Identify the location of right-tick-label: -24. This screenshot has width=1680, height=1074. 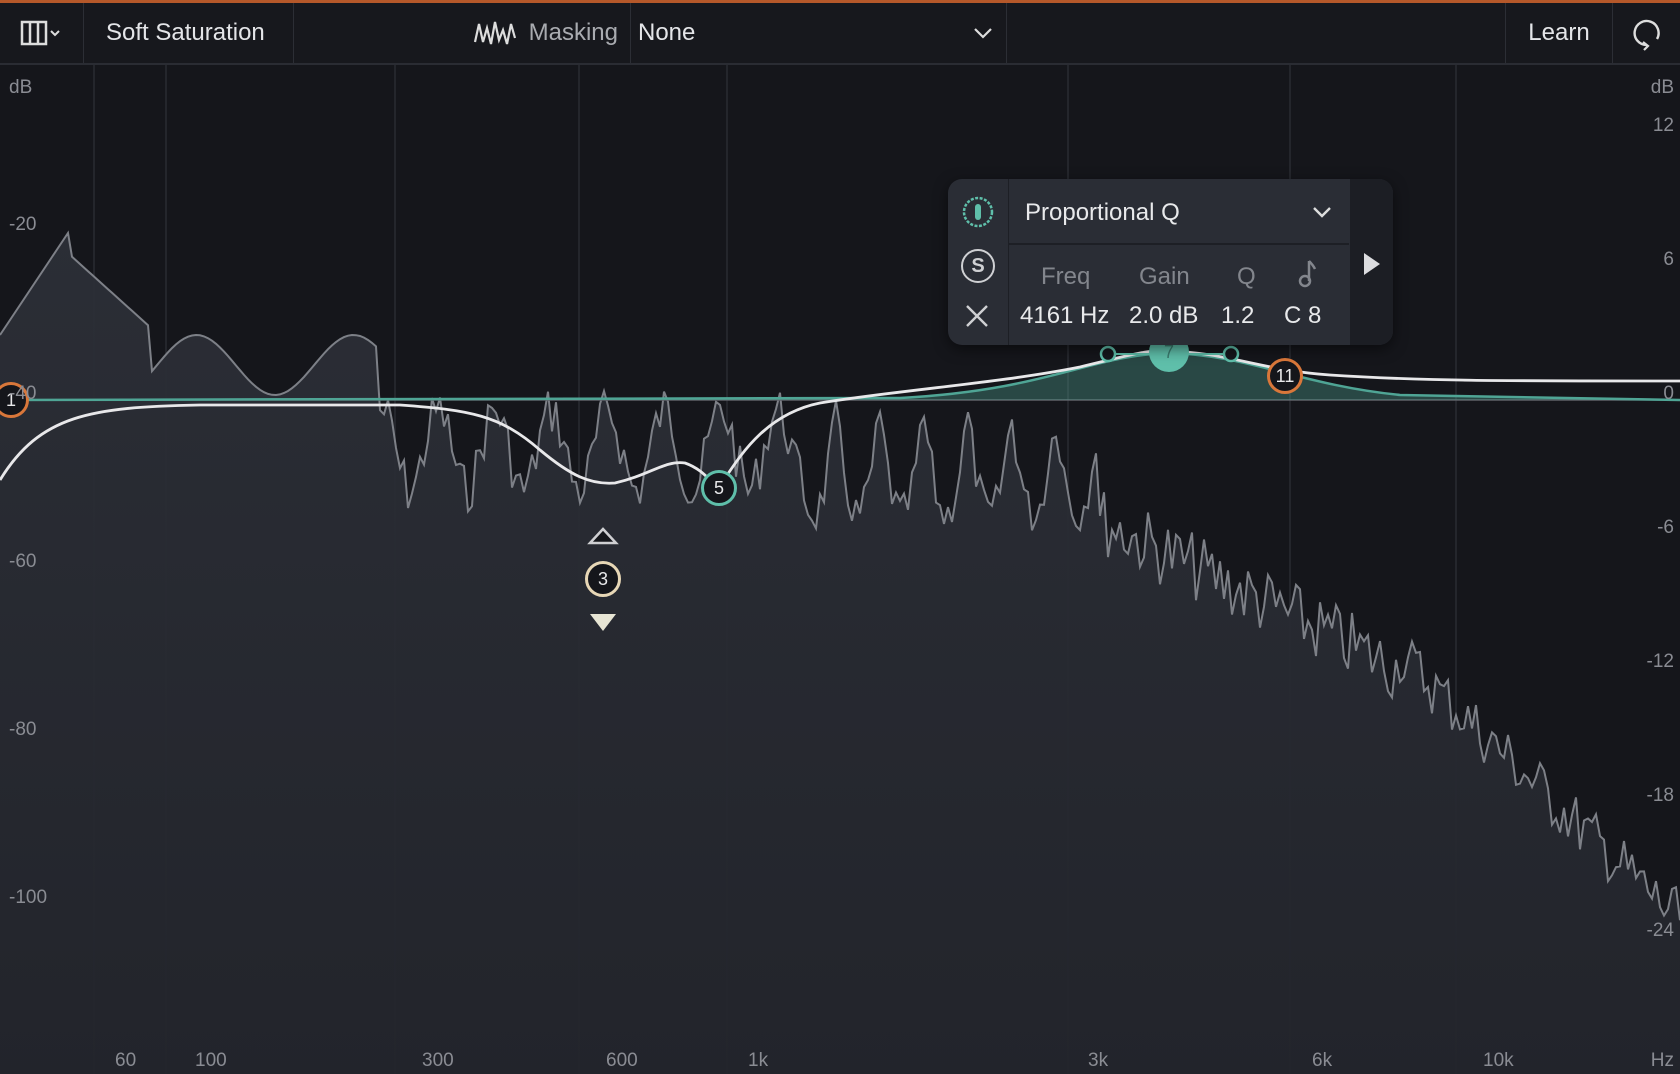
(1660, 930).